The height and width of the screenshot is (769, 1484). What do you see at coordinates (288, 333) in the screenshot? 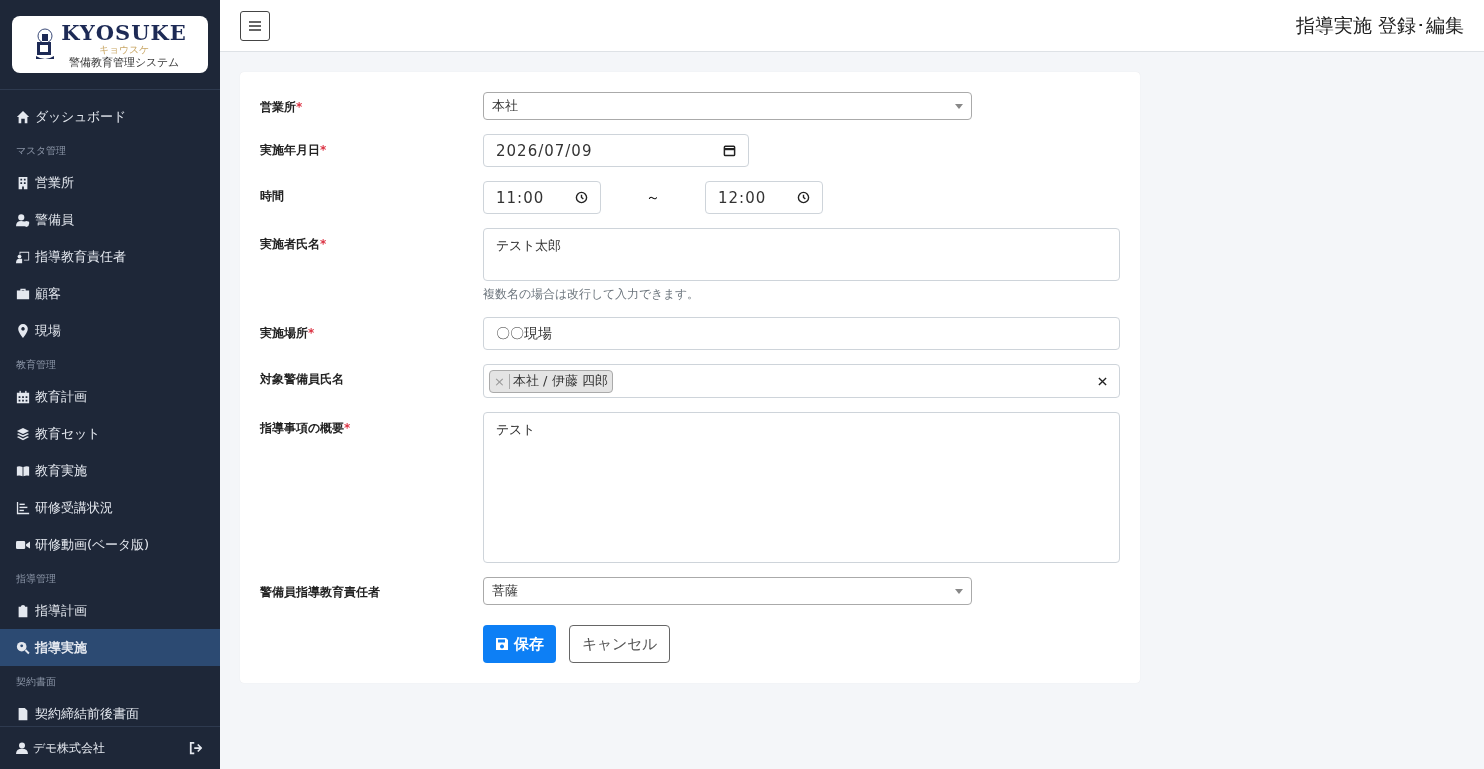
I see `field-label: 実施場所*` at bounding box center [288, 333].